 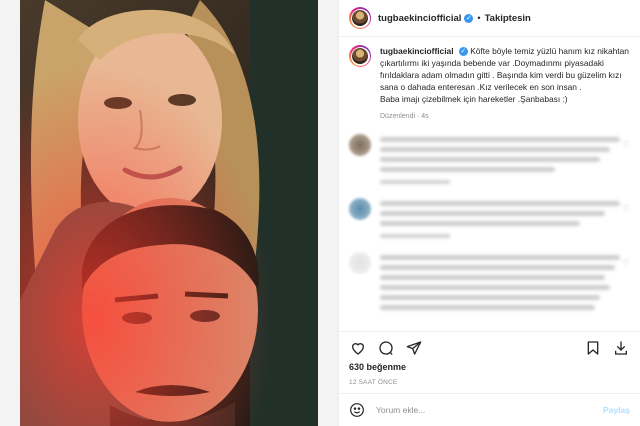 I want to click on post-comment-button: Paylaş, so click(x=616, y=410).